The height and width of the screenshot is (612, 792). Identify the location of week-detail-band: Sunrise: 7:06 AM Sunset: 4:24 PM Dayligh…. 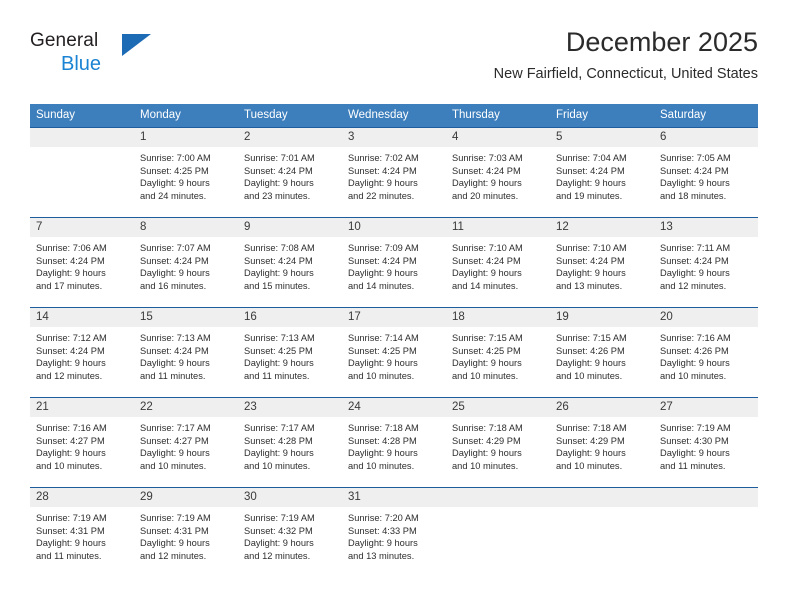
(394, 272).